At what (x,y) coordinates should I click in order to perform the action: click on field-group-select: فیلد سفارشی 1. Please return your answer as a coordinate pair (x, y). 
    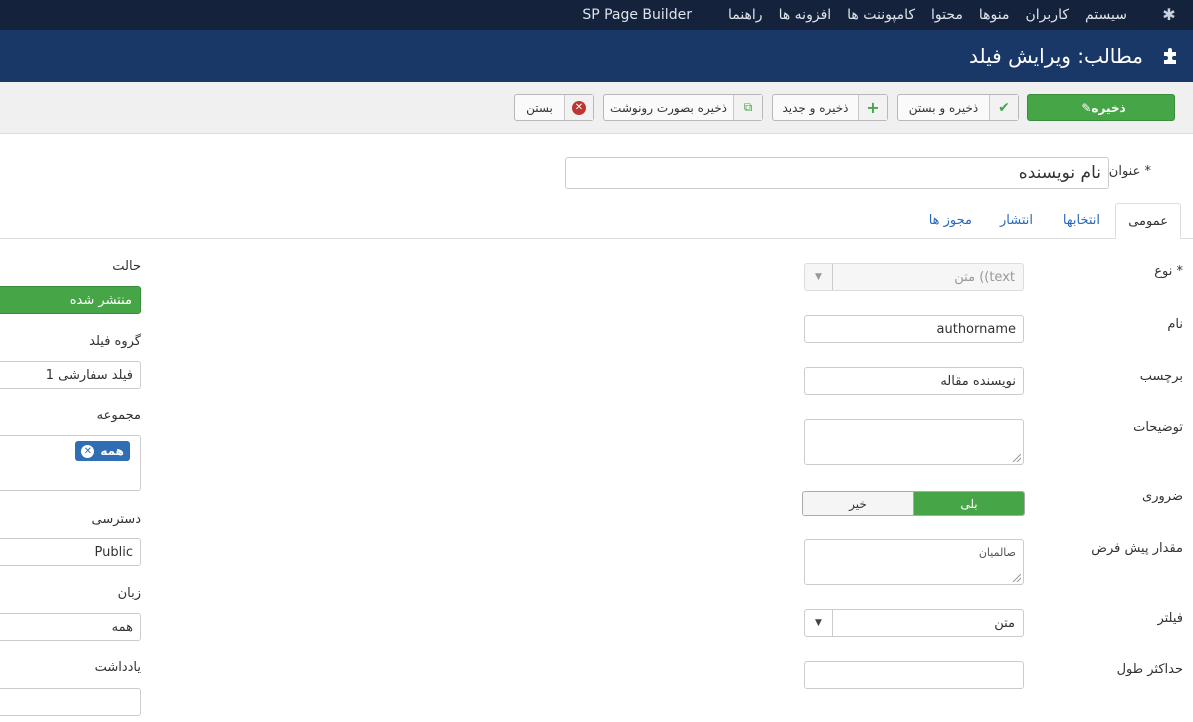
    Looking at the image, I should click on (70, 375).